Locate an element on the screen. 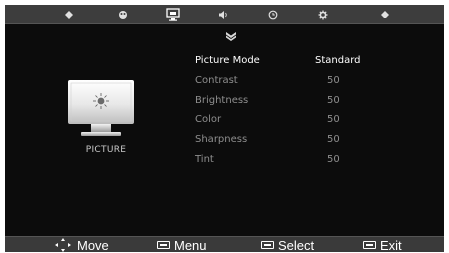 This screenshot has height=253, width=449. hint-menu-label: Menu is located at coordinates (190, 245).